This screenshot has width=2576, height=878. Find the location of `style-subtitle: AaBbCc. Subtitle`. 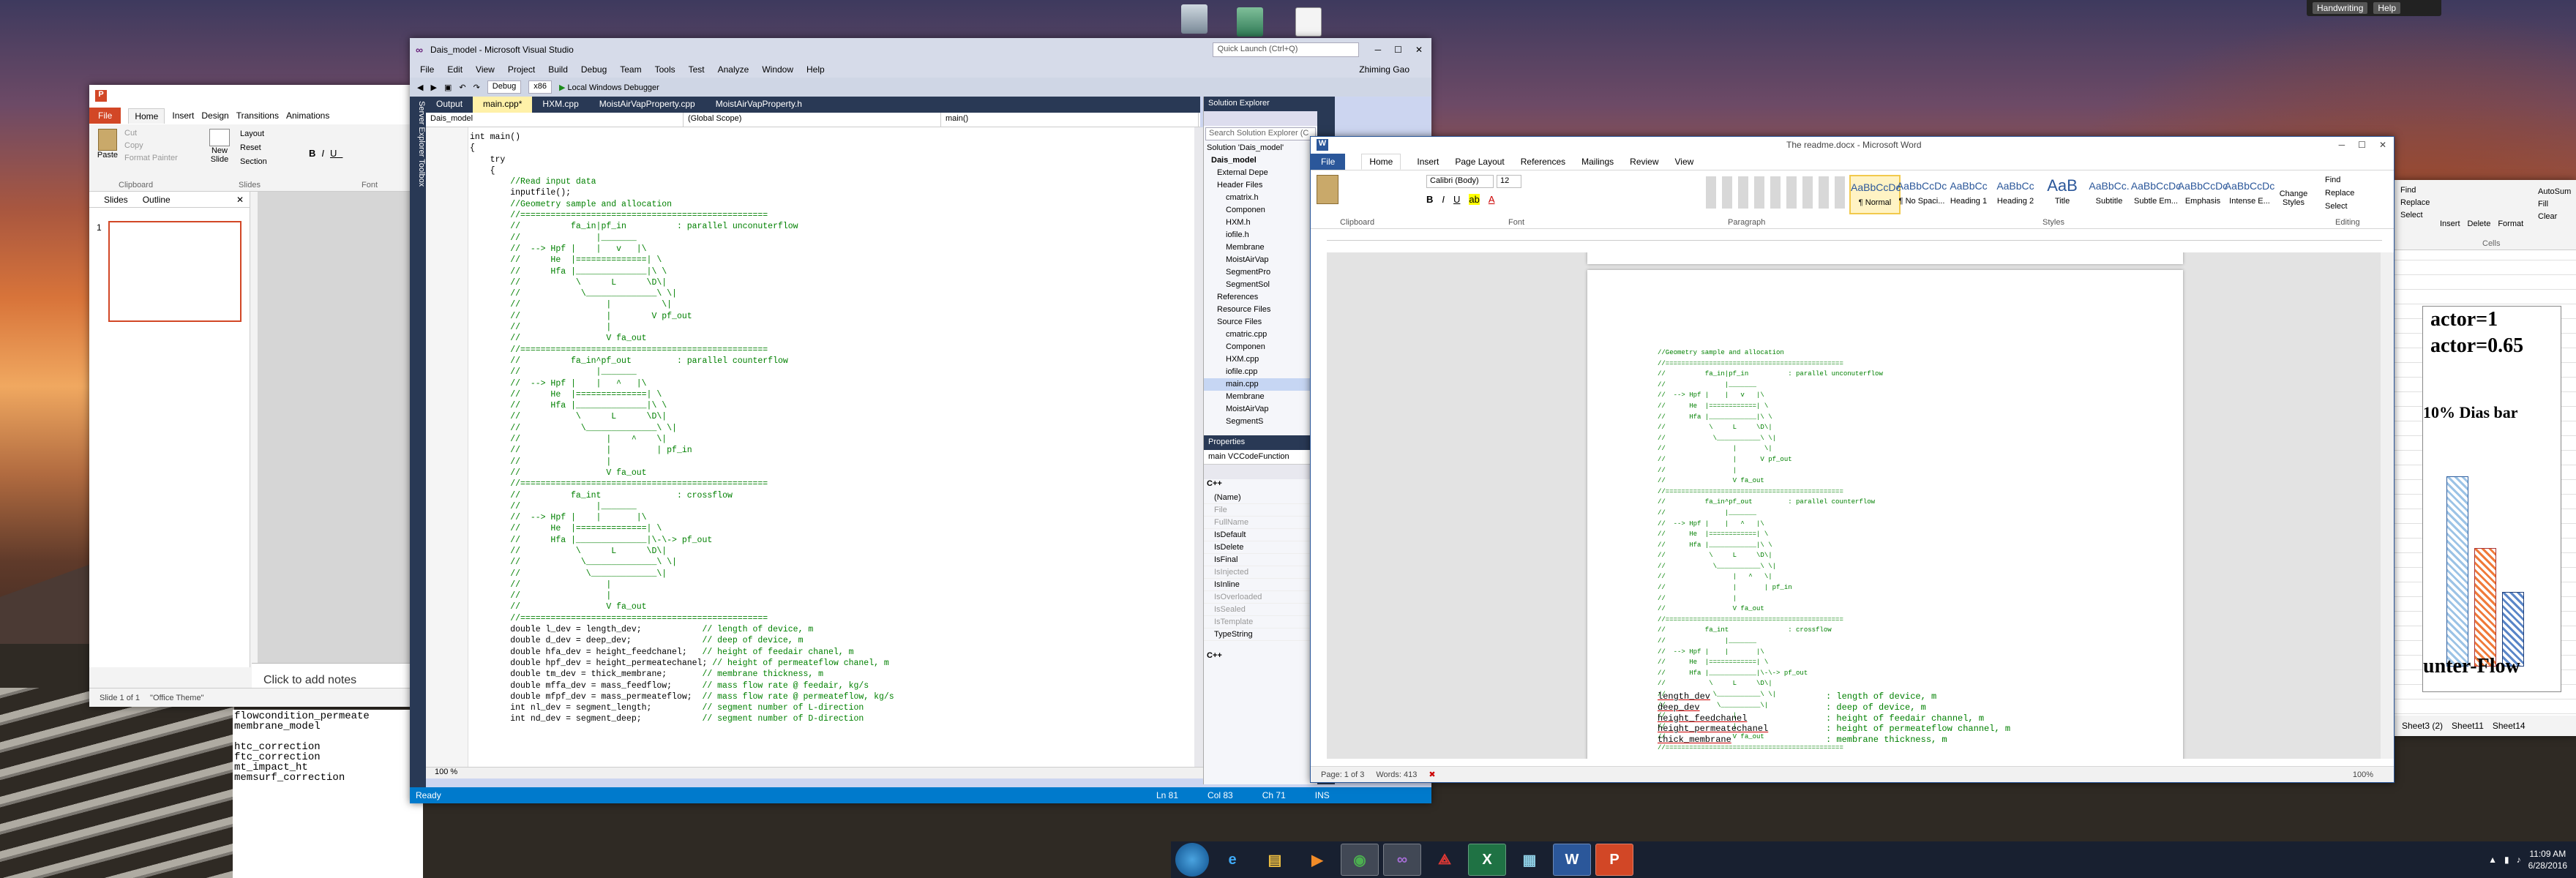

style-subtitle: AaBbCc. Subtitle is located at coordinates (2109, 194).